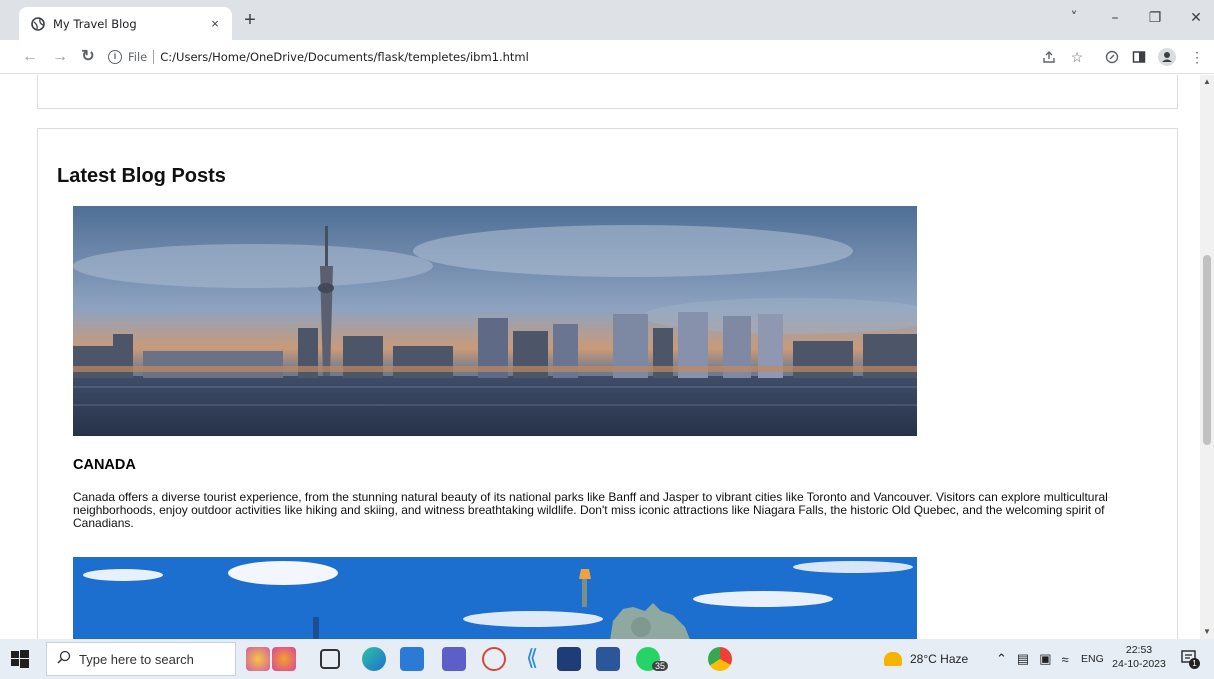  Describe the element at coordinates (532, 659) in the screenshot. I see `vscode-icon: ⟪` at that location.